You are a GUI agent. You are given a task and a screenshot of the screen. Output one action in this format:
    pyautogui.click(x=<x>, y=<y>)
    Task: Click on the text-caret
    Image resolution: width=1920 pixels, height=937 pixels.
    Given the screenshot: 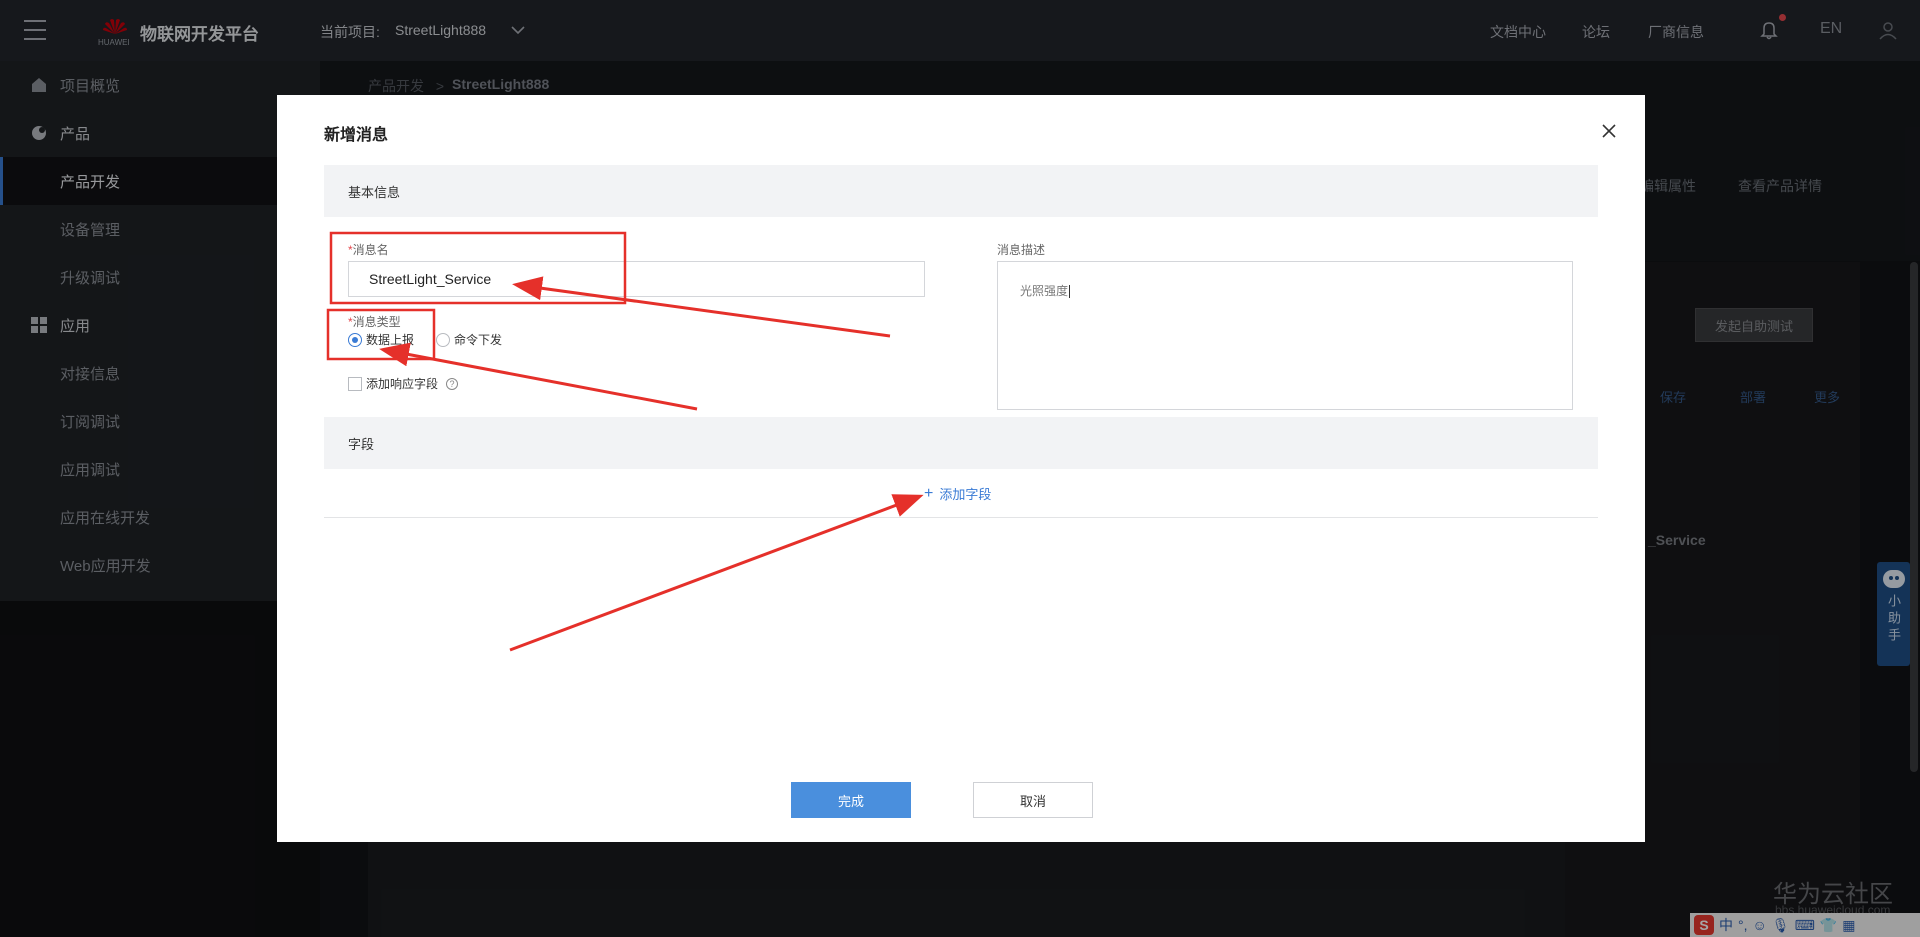 What is the action you would take?
    pyautogui.click(x=1070, y=292)
    